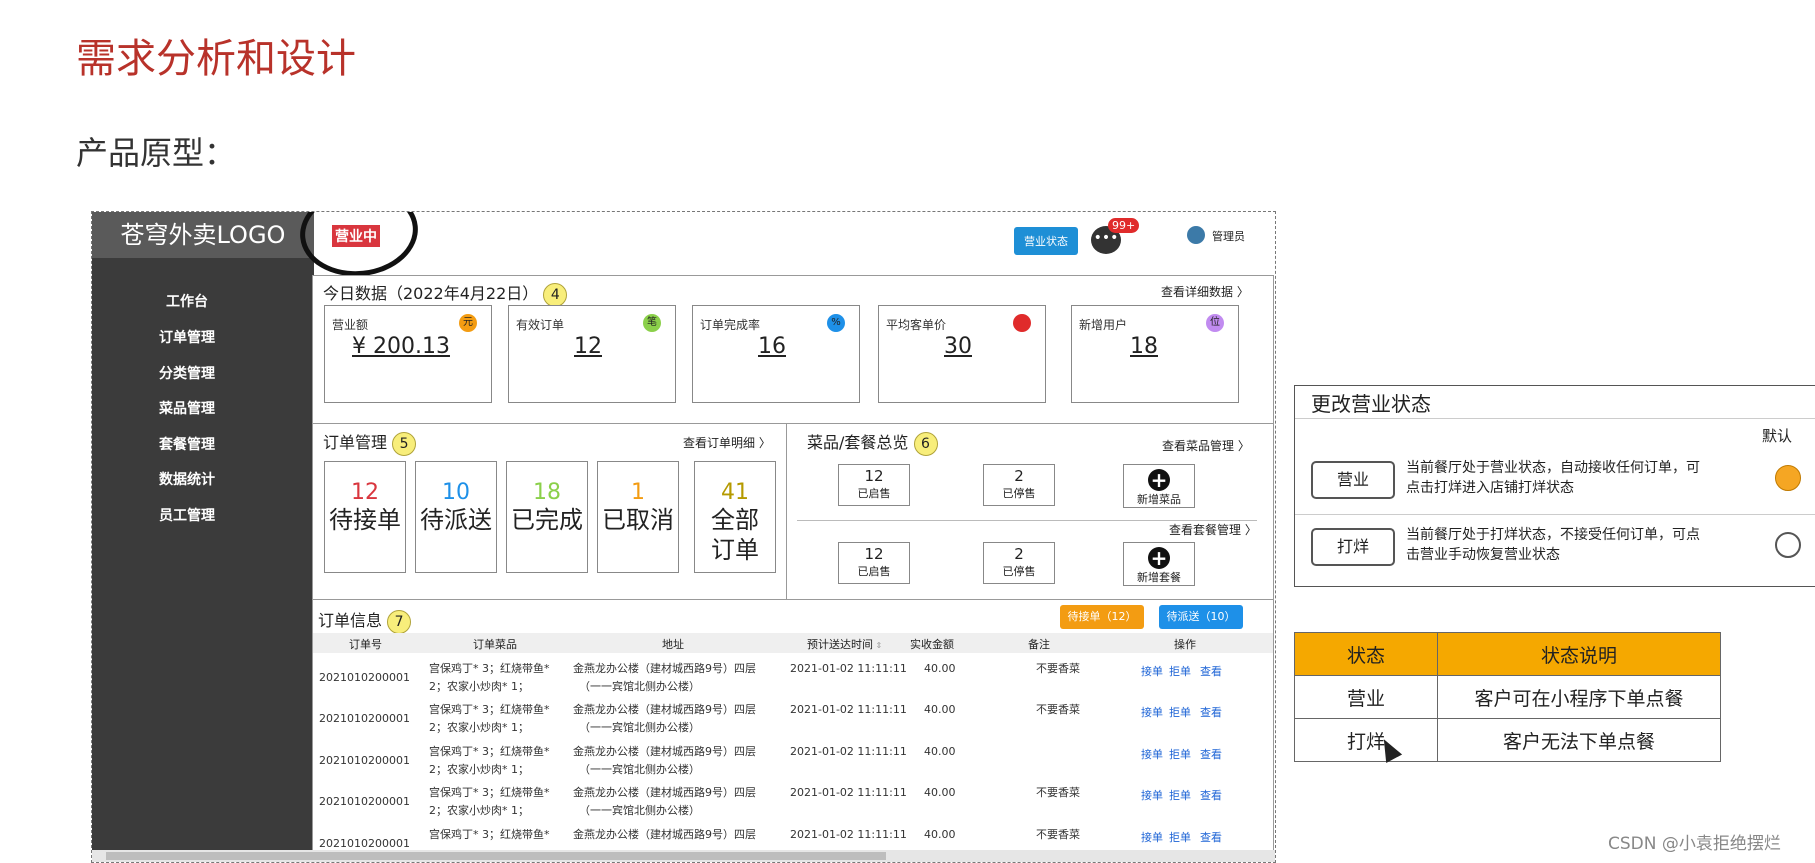 This screenshot has height=863, width=1815. Describe the element at coordinates (925, 443) in the screenshot. I see `section-number-badge: 6` at that location.